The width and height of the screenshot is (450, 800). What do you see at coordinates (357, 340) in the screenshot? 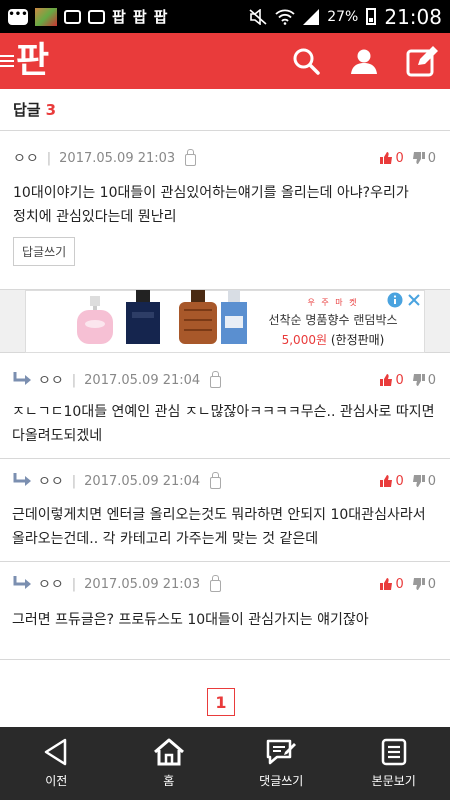
I see `ad-price-note: (한정판매)` at bounding box center [357, 340].